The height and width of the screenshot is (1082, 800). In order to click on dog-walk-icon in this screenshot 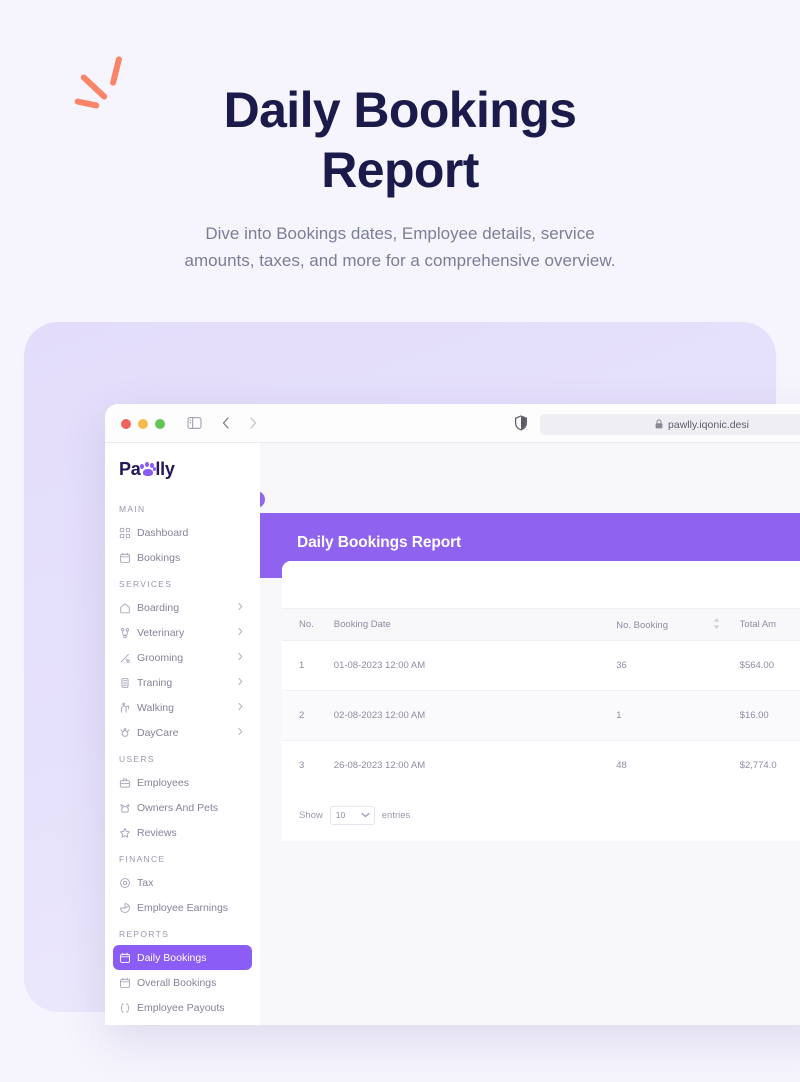, I will do `click(128, 708)`.